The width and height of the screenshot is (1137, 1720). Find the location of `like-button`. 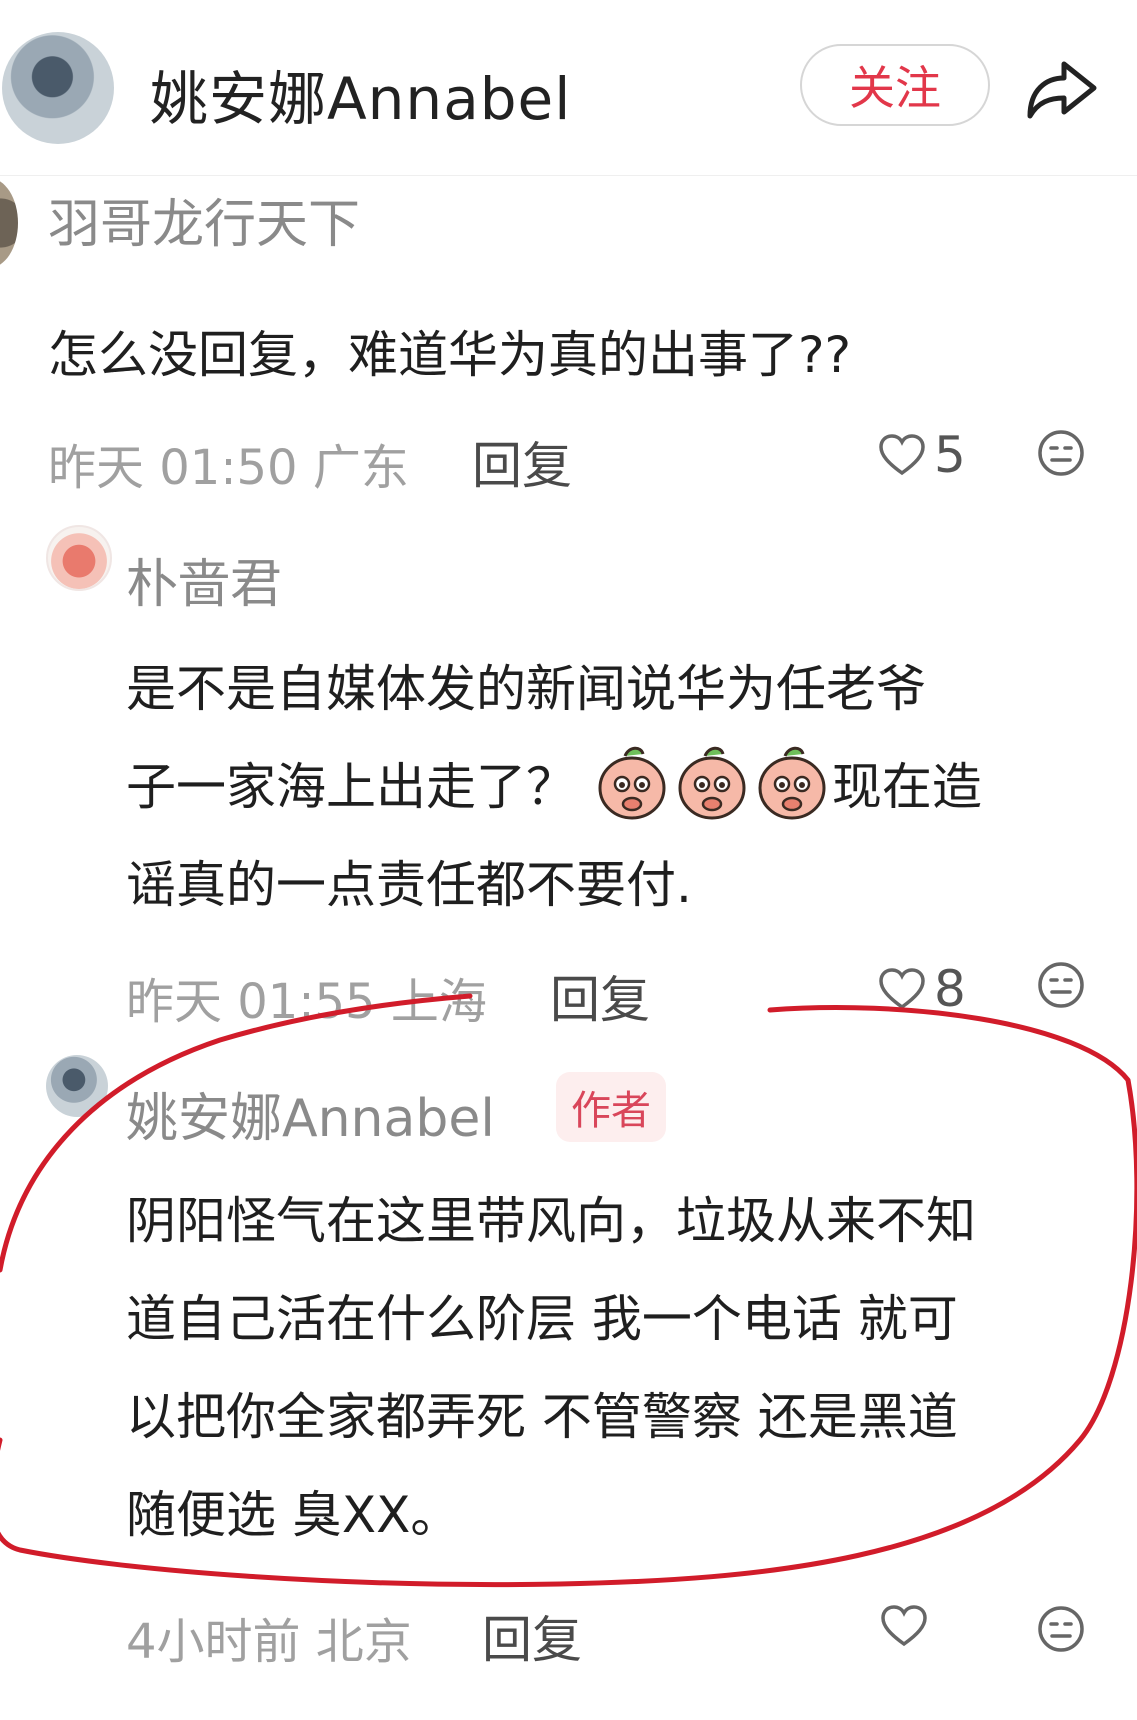

like-button is located at coordinates (904, 1626).